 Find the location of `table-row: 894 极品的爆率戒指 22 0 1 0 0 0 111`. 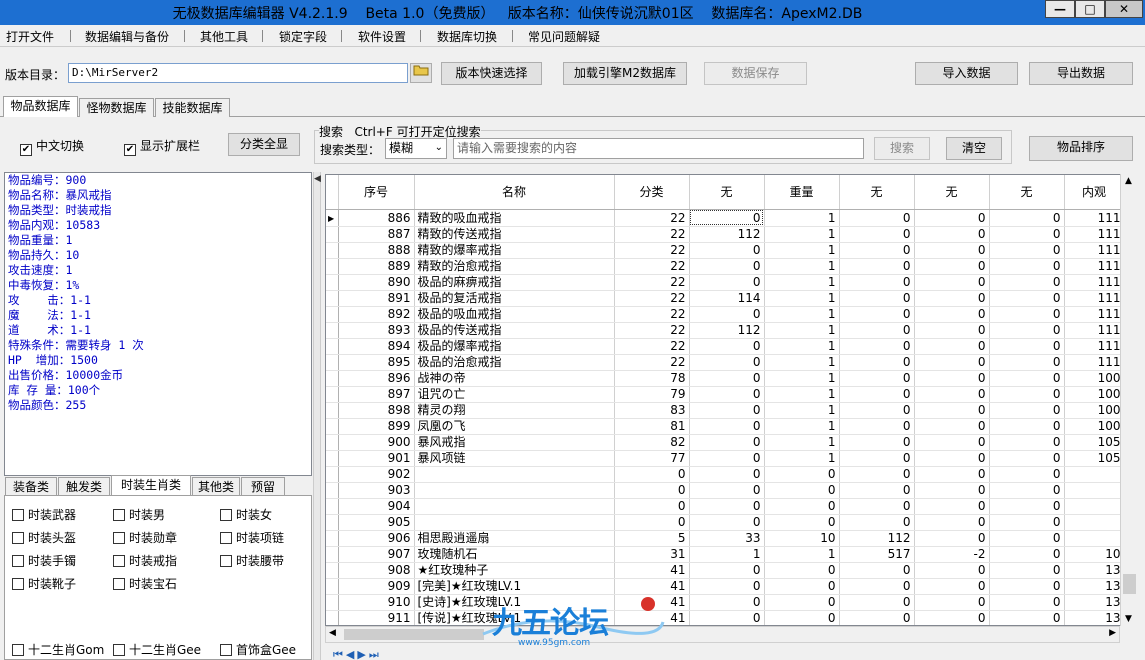

table-row: 894 极品的爆率戒指 22 0 1 0 0 0 111 is located at coordinates (725, 346).